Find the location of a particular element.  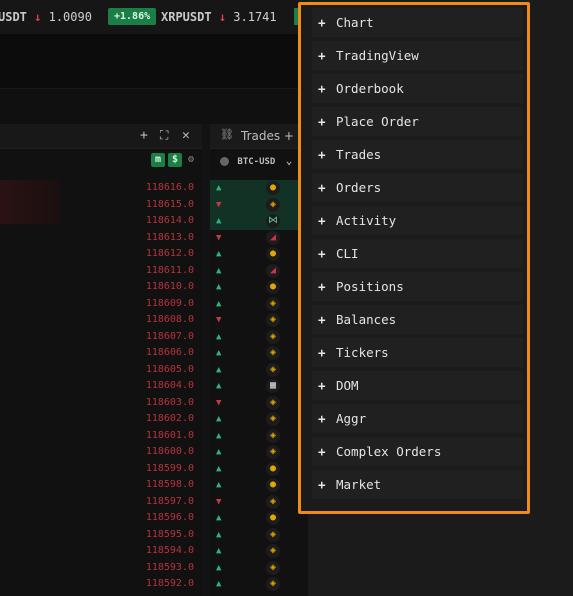

trade-row: ▲ ◈ is located at coordinates (260, 568).